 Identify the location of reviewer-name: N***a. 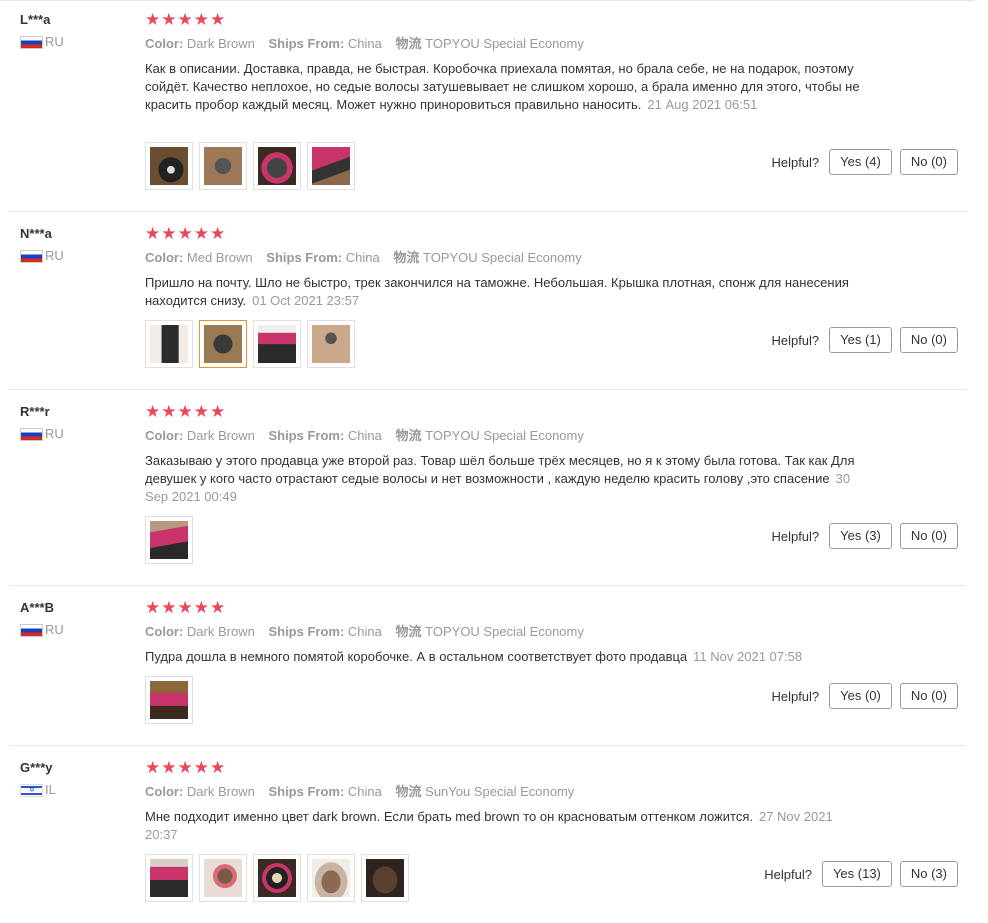
(36, 233).